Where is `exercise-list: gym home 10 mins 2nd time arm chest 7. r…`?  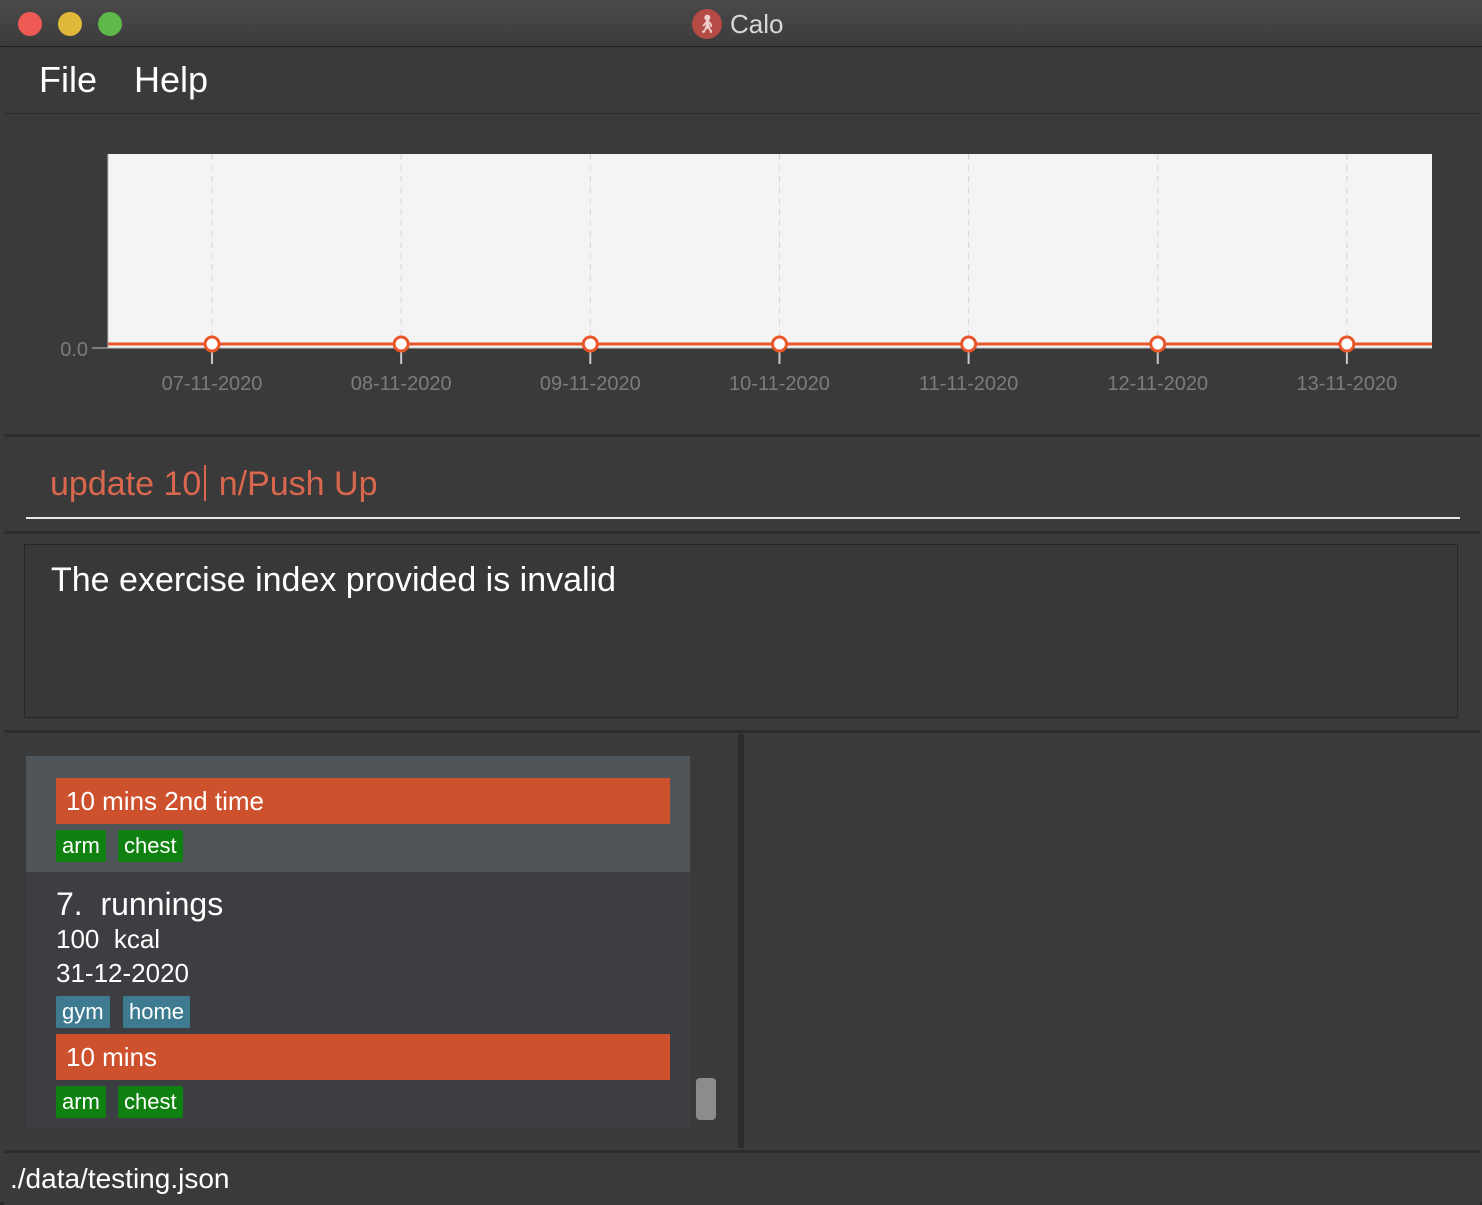
exercise-list: gym home 10 mins 2nd time arm chest 7. r… is located at coordinates (358, 942).